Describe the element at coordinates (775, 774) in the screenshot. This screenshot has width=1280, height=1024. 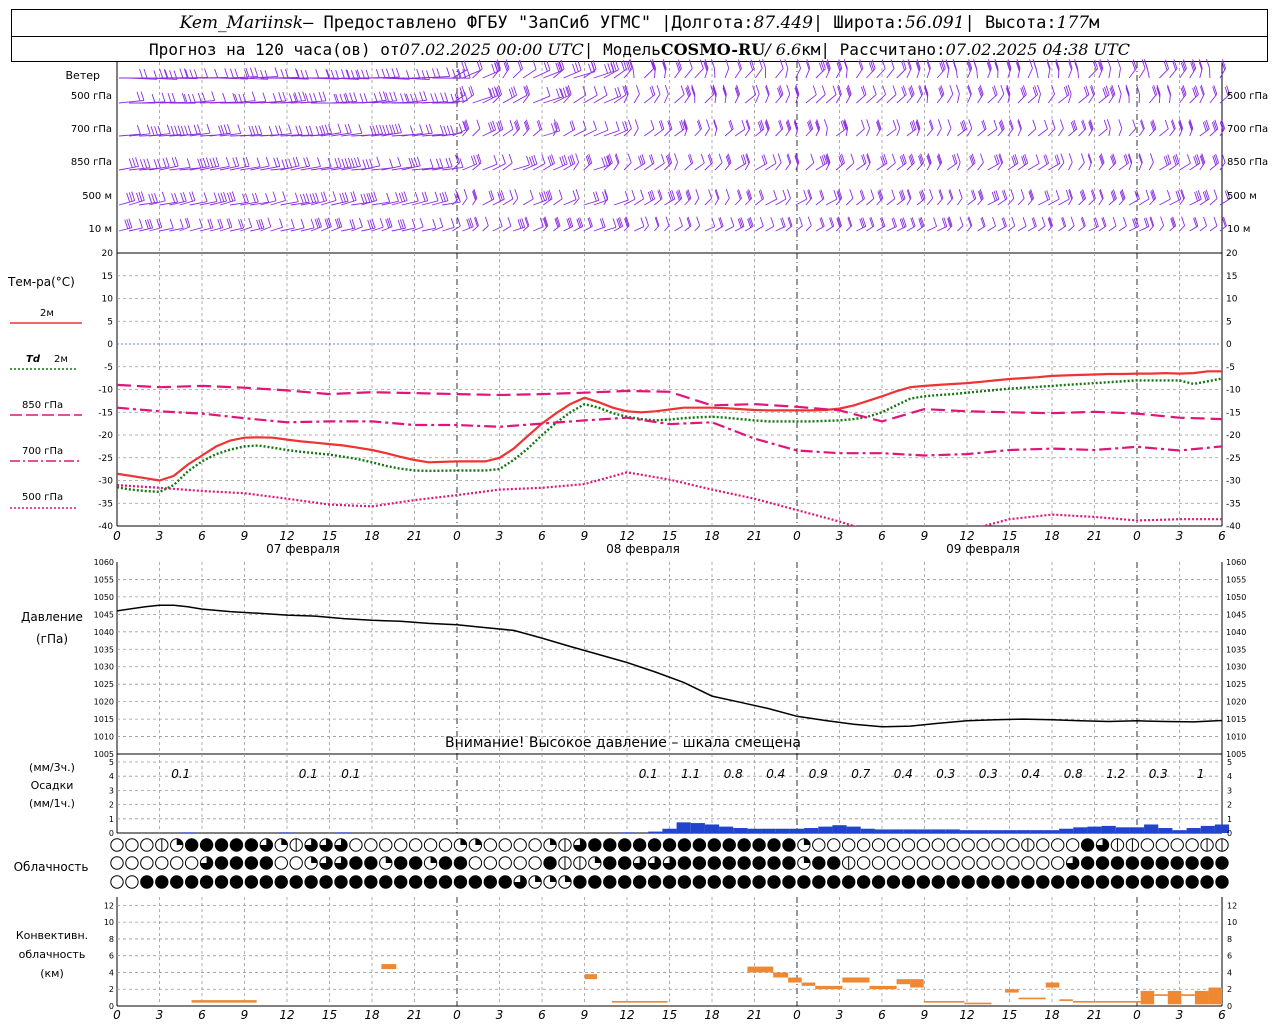
I see `precip-accum-label: 0.4` at that location.